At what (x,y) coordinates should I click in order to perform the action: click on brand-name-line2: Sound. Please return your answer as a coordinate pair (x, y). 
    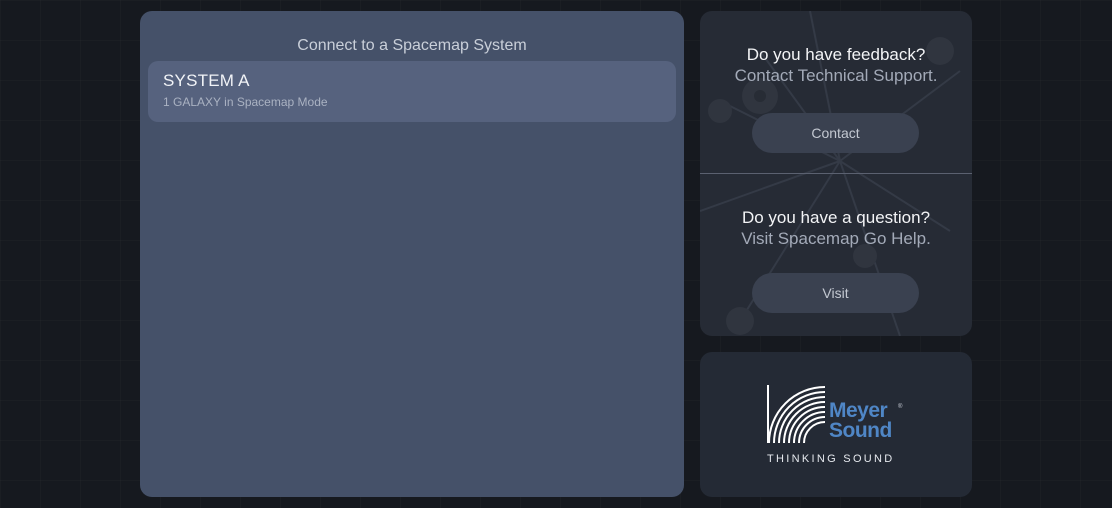
    Looking at the image, I should click on (860, 430).